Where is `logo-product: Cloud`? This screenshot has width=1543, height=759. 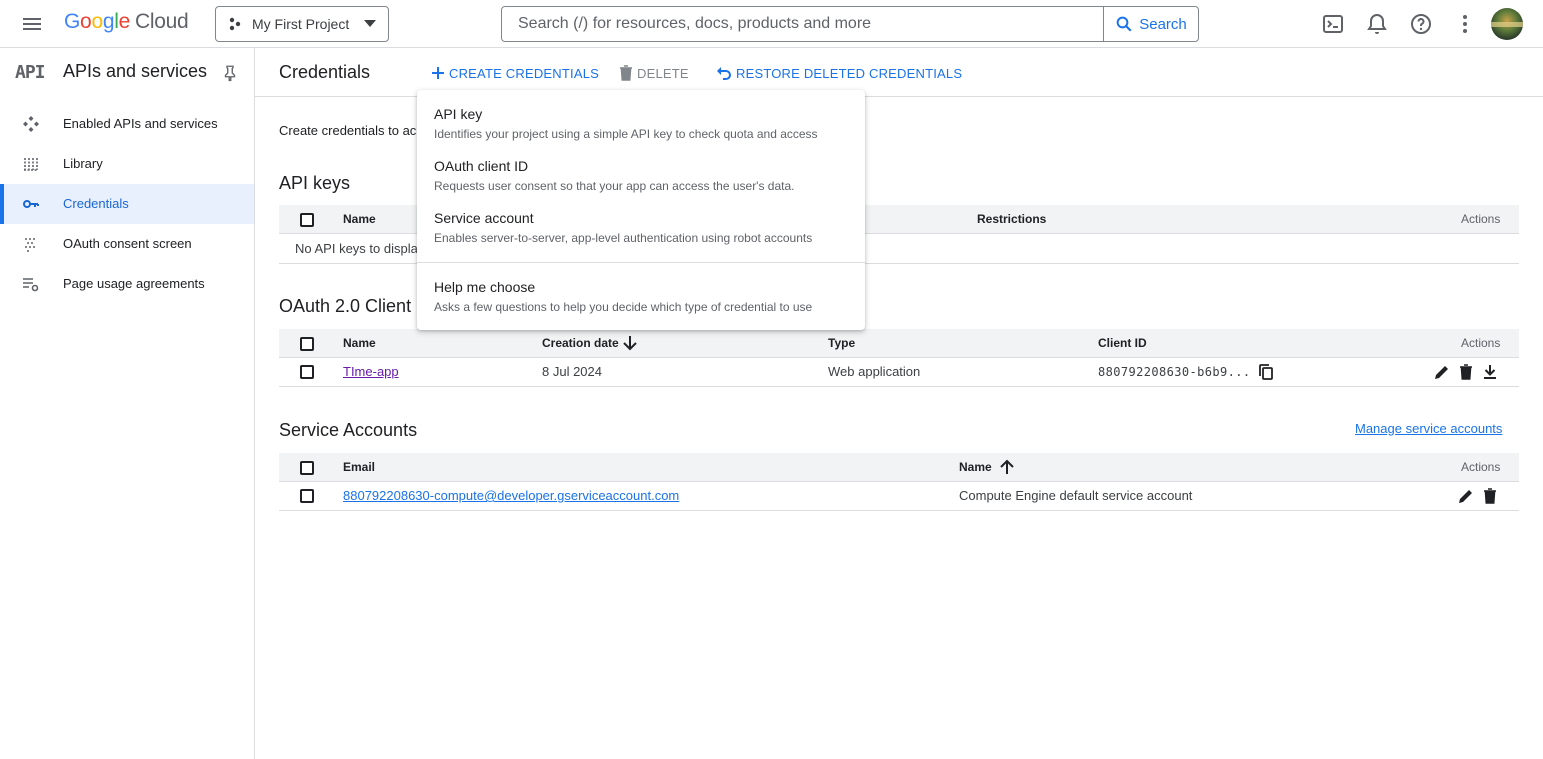 logo-product: Cloud is located at coordinates (161, 21).